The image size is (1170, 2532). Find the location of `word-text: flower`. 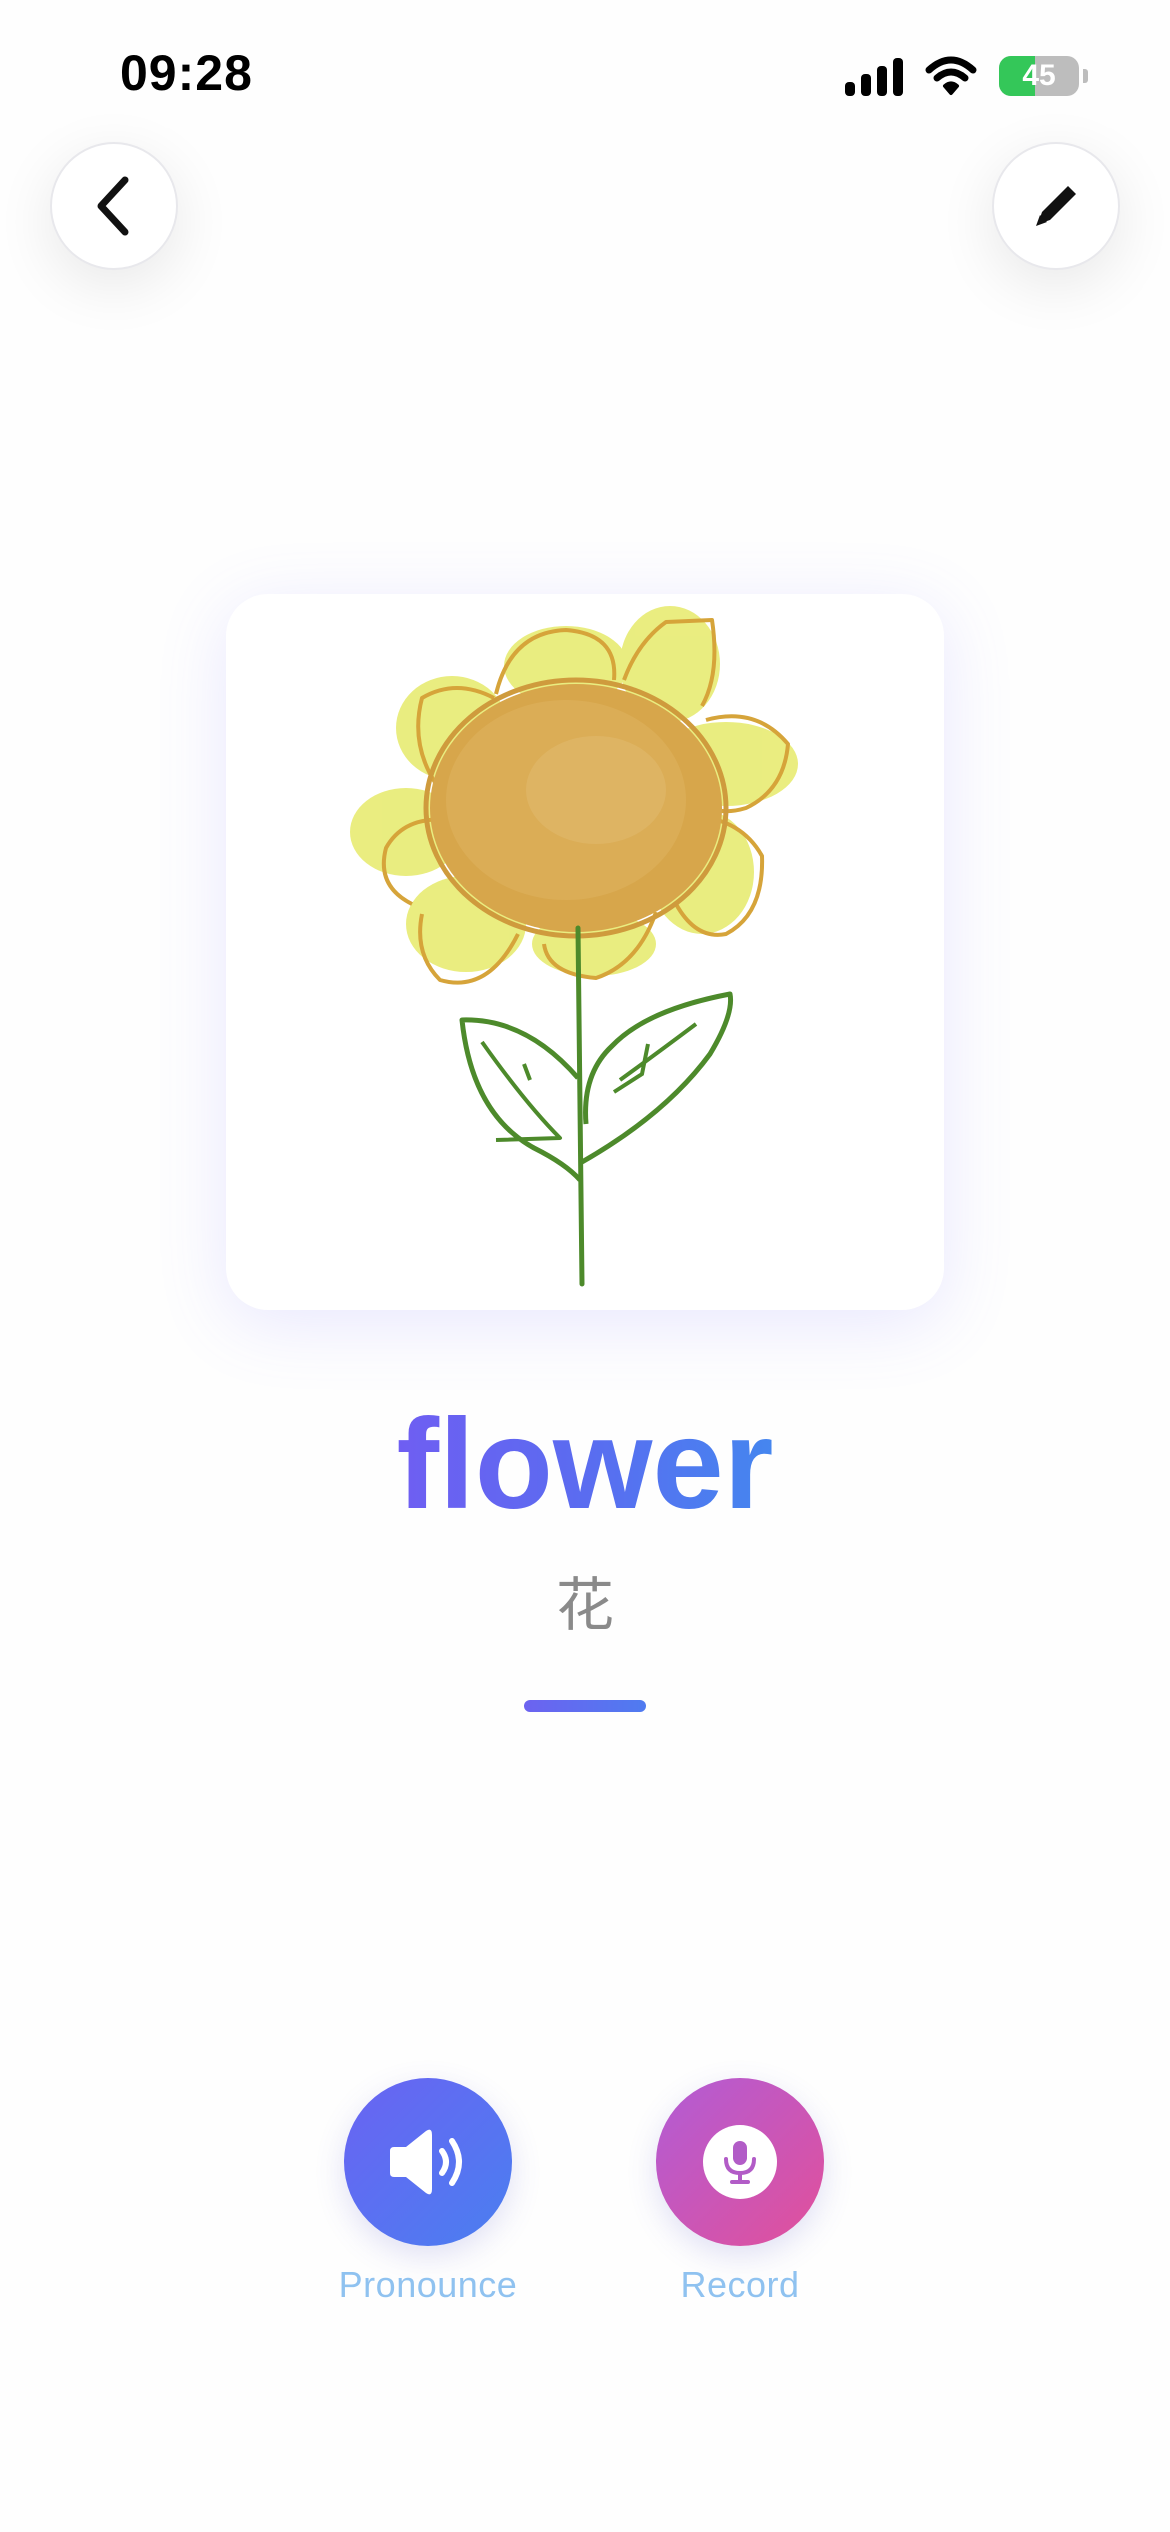

word-text: flower is located at coordinates (585, 1465).